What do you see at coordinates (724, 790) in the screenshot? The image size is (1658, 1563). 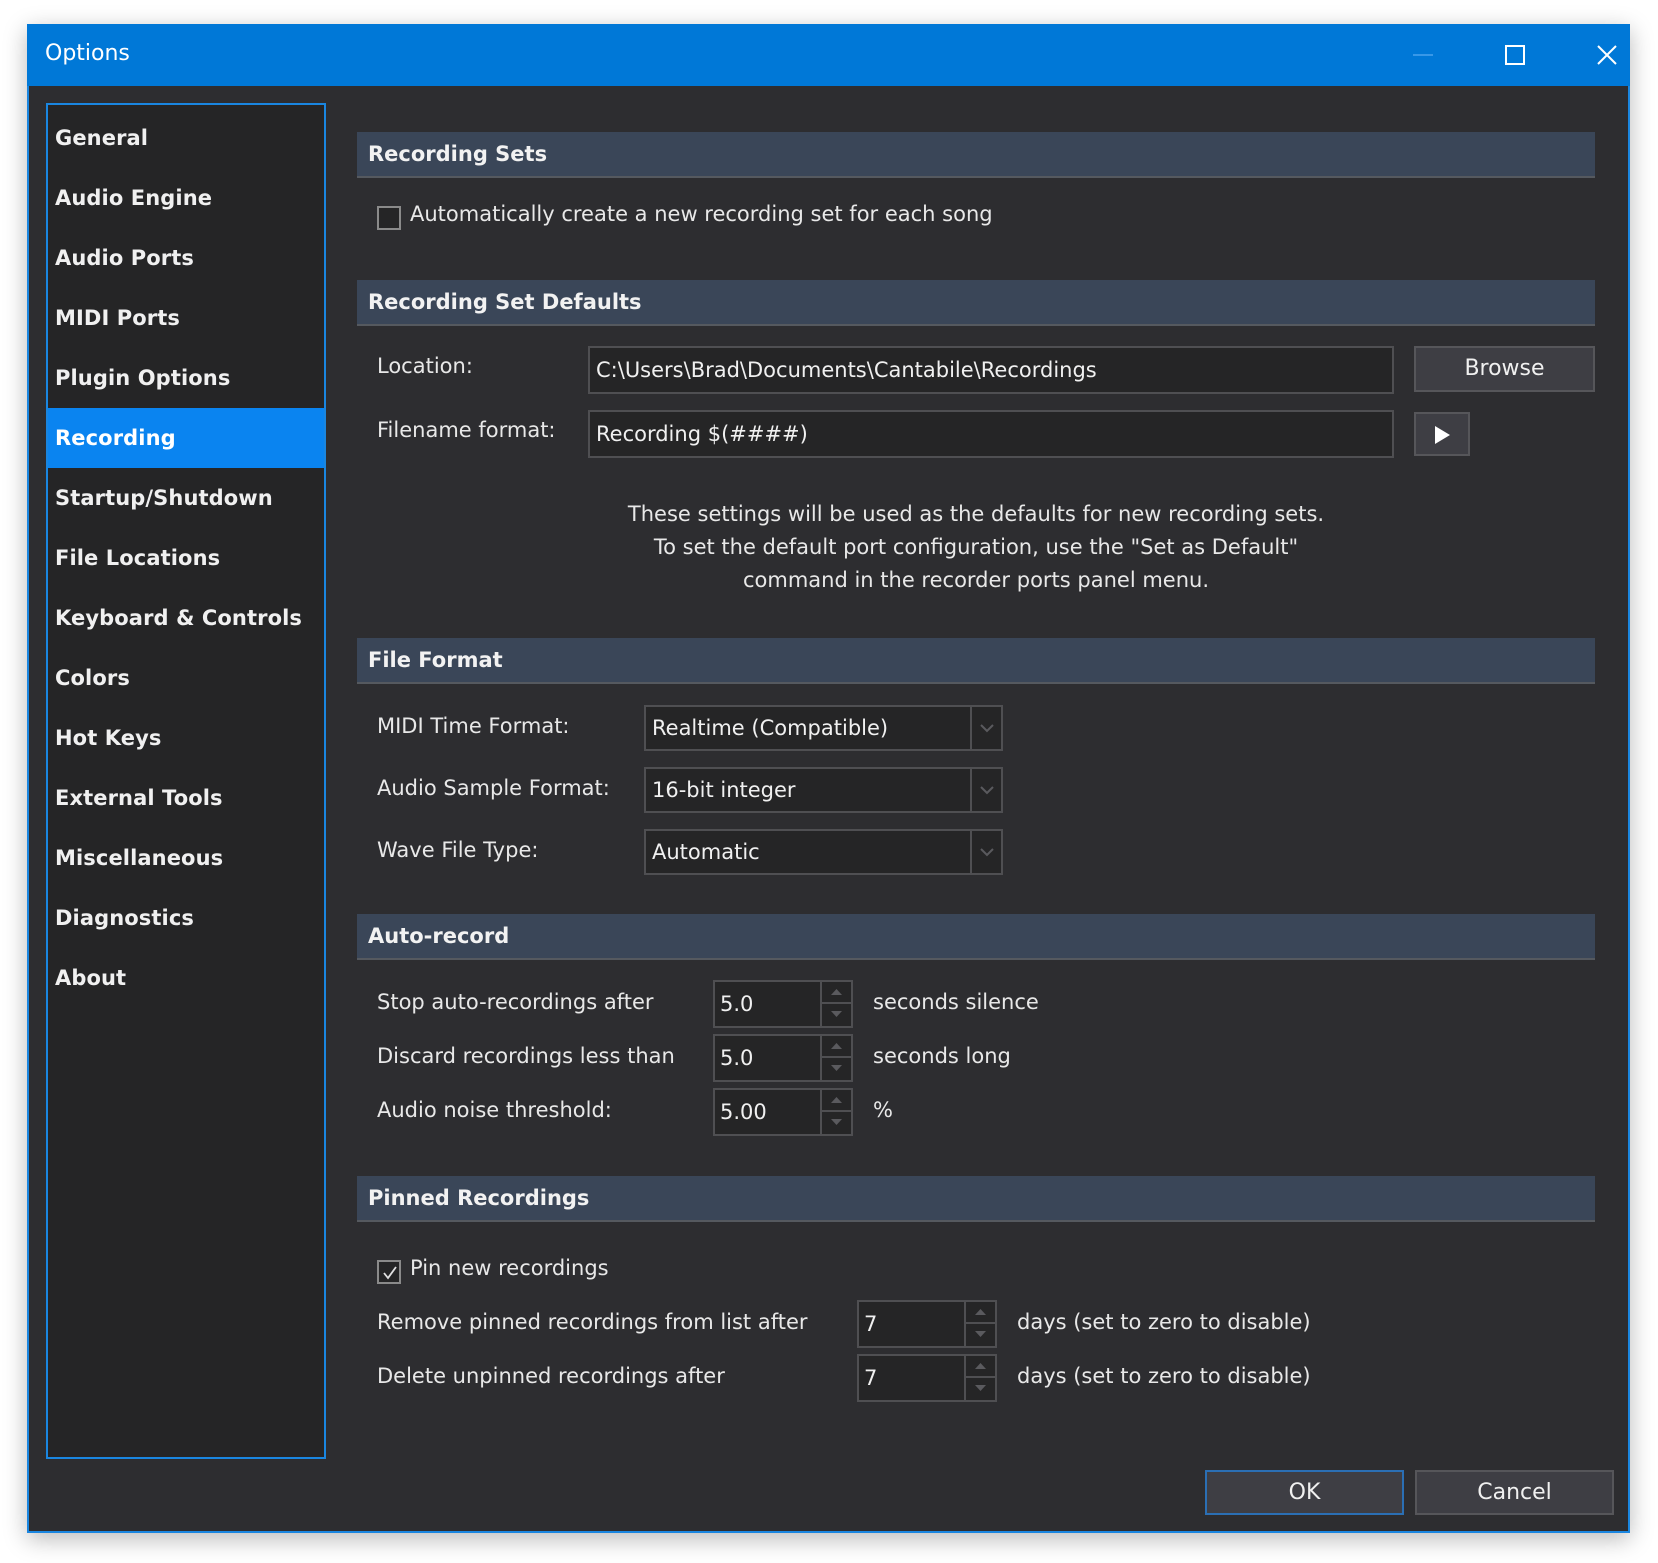 I see `audio-sample-format-value: 16-bit integer` at bounding box center [724, 790].